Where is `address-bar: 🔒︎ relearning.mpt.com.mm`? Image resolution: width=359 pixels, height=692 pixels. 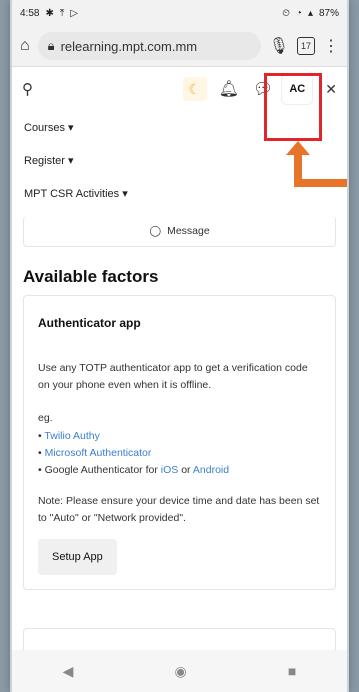
address-bar: 🔒︎ relearning.mpt.com.mm is located at coordinates (149, 46).